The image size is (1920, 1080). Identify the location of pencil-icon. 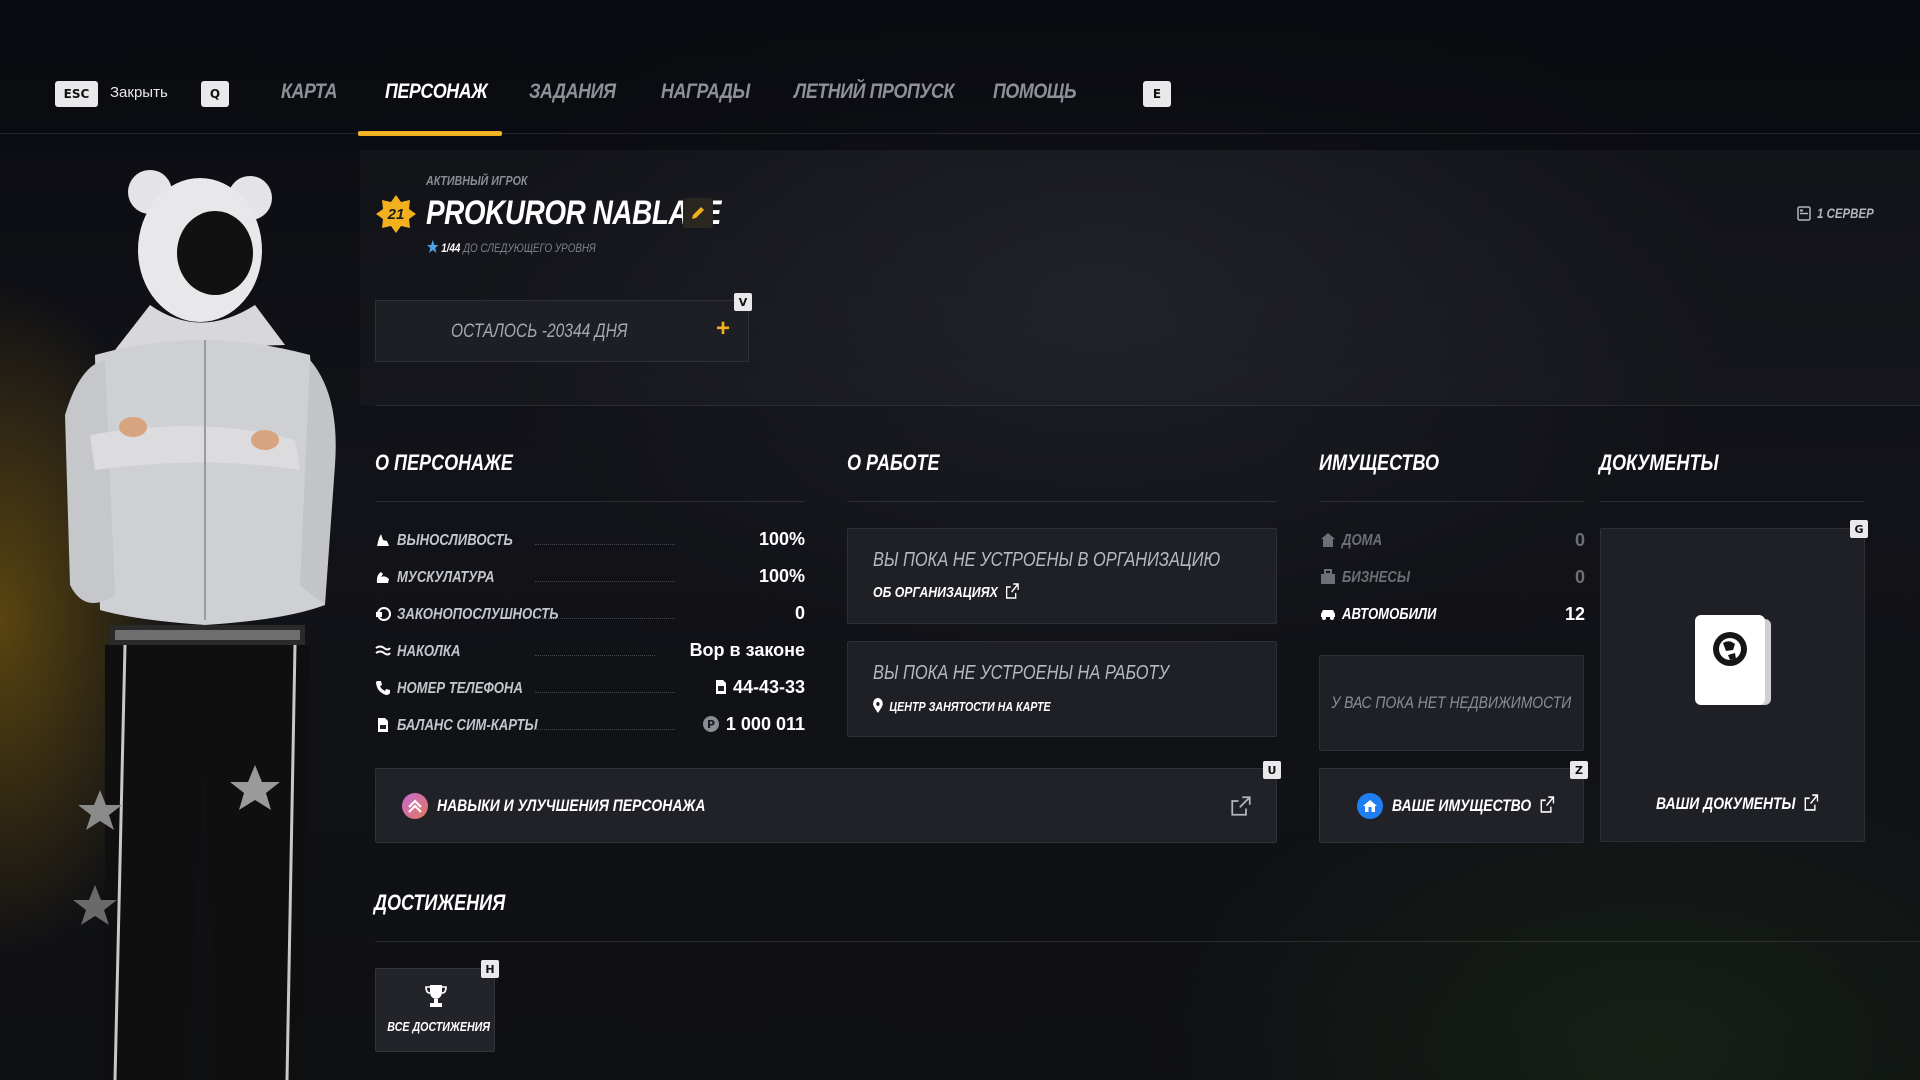
(698, 213).